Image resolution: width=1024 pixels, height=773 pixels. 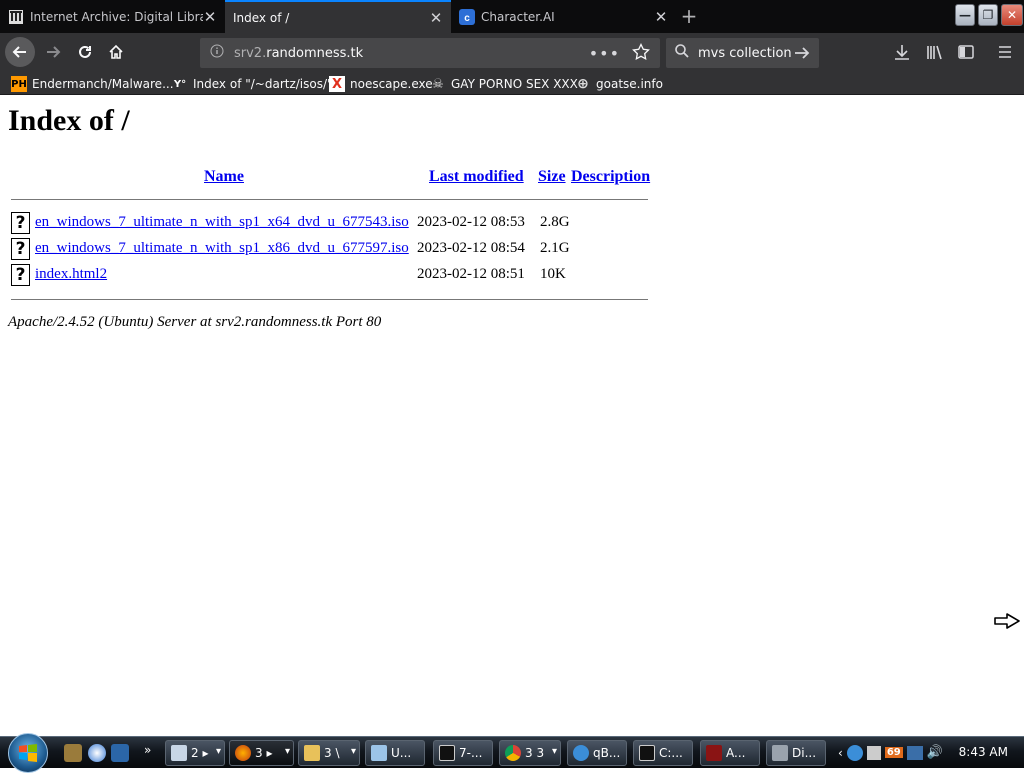 I want to click on bookmark-noescape: X noescape.exe, so click(x=381, y=84).